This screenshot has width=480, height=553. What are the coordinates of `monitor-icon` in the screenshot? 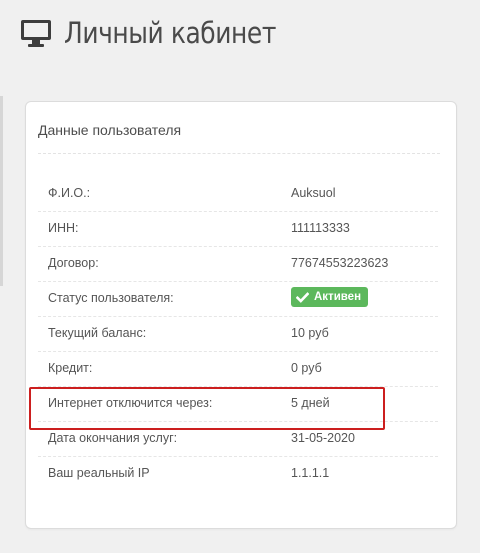 It's located at (36, 33).